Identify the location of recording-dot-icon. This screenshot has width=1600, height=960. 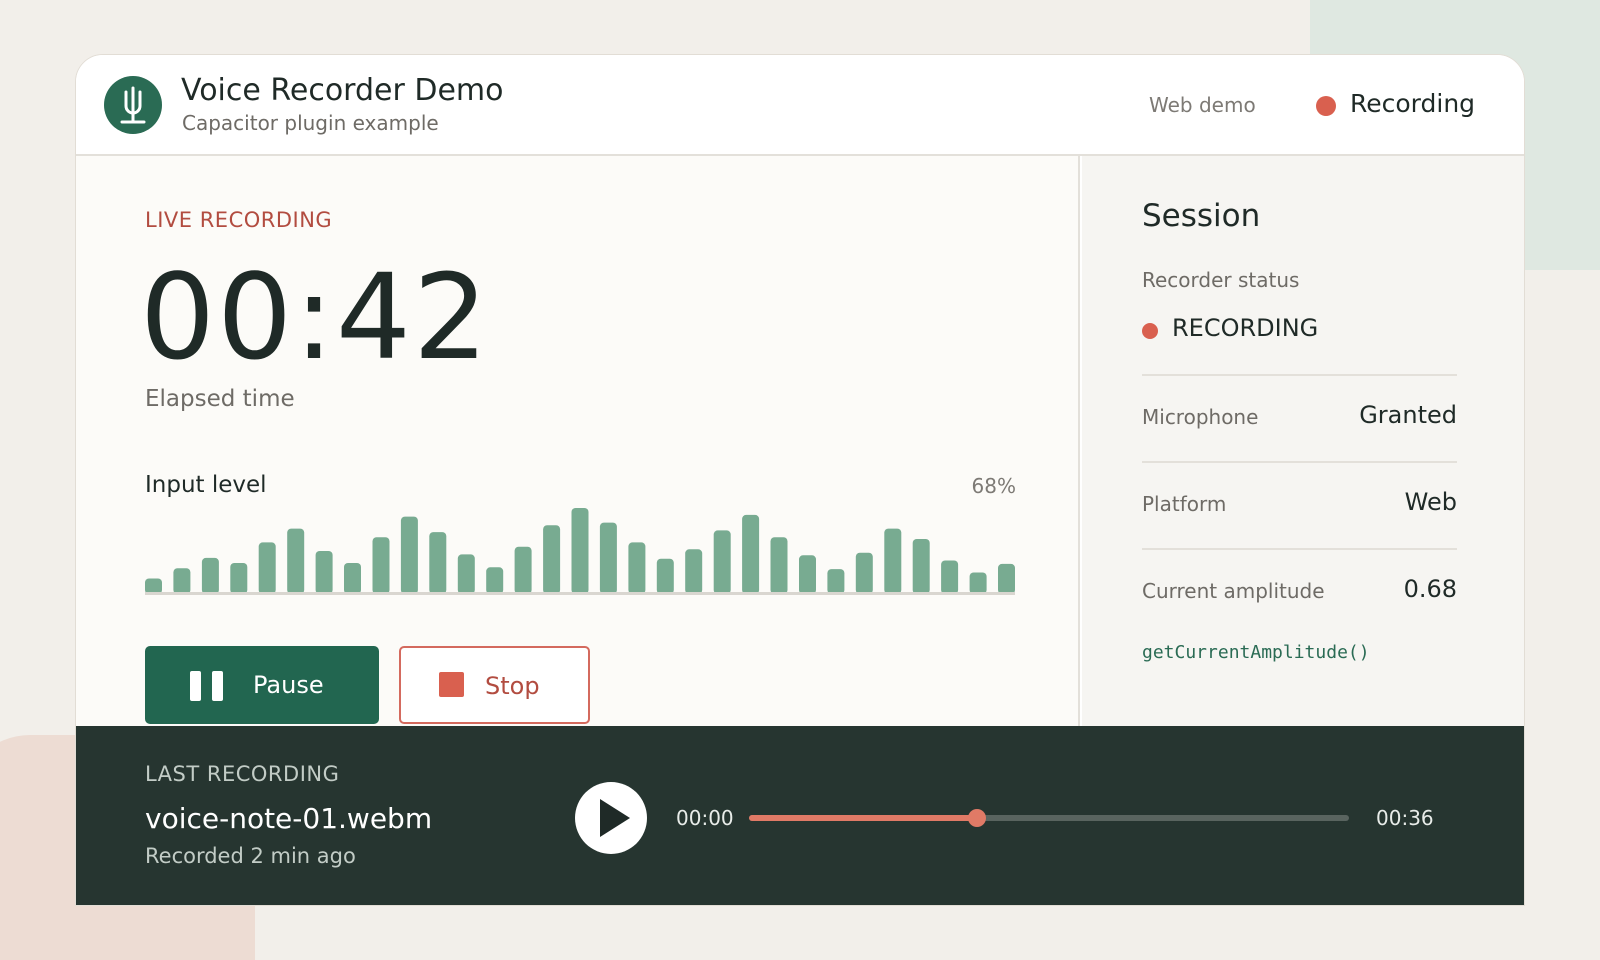
(1326, 106).